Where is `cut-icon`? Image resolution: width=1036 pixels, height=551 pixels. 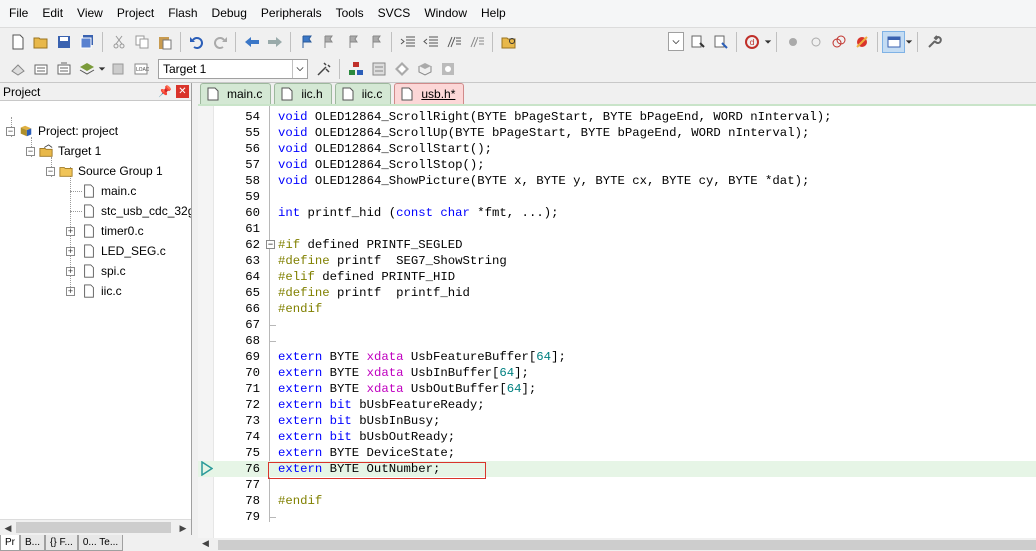
cut-icon is located at coordinates (118, 42).